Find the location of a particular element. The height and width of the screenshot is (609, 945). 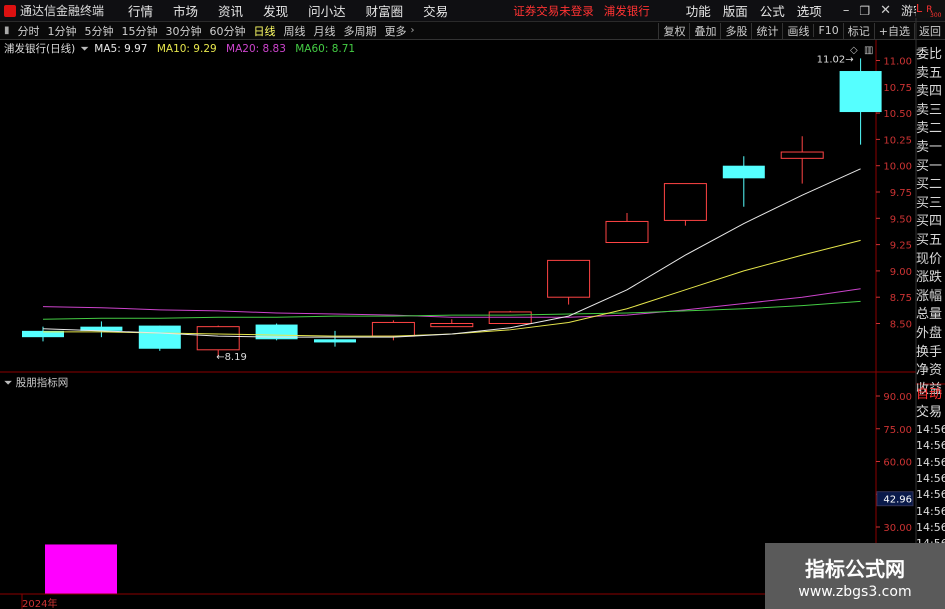

price-tick-label: 8.75 is located at coordinates (901, 298).